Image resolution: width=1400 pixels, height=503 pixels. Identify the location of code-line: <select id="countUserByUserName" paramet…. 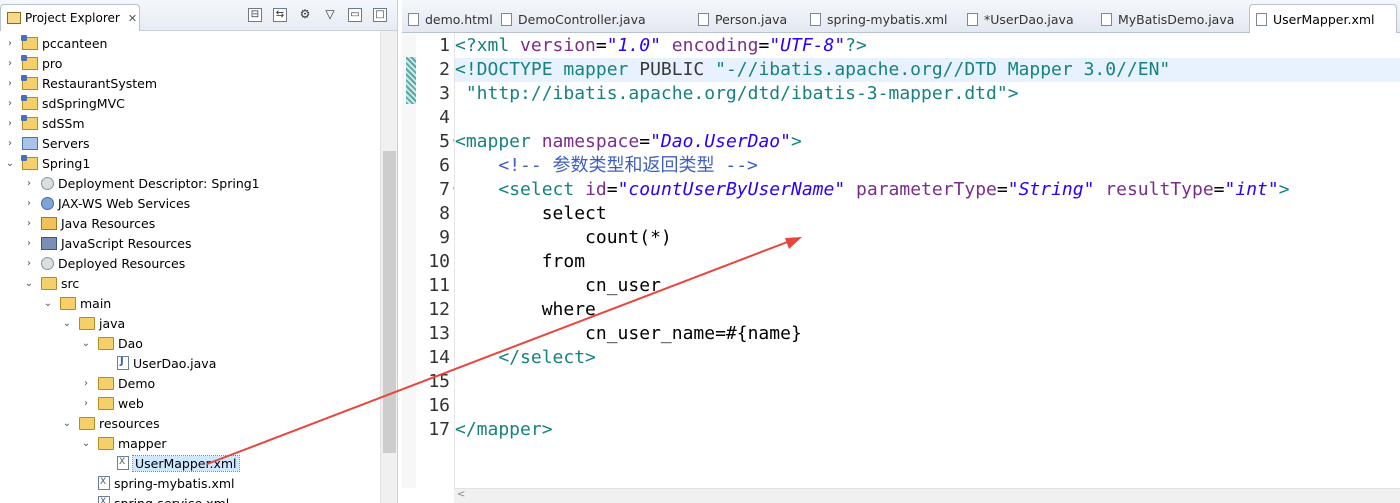
(872, 190).